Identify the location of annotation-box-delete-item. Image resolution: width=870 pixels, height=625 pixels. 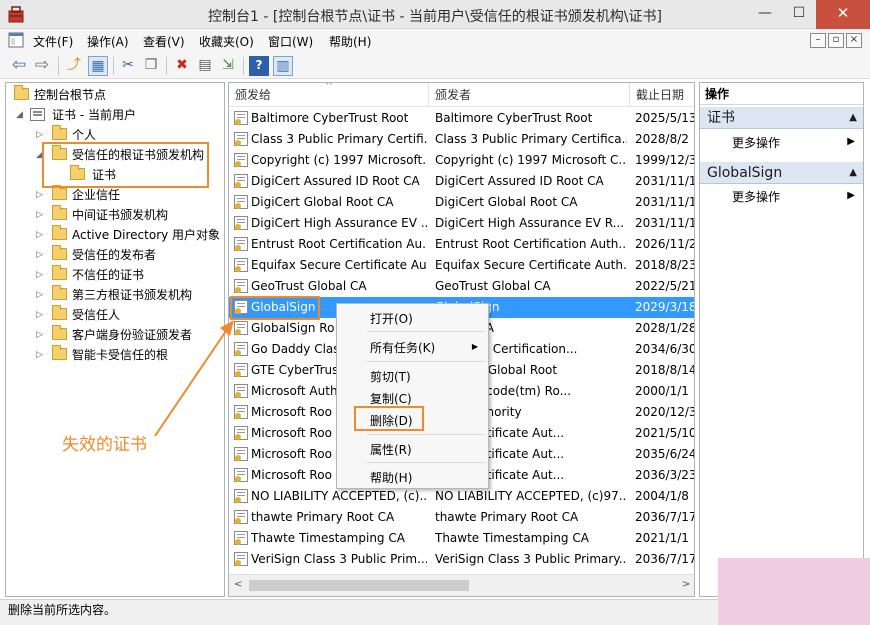
(389, 418).